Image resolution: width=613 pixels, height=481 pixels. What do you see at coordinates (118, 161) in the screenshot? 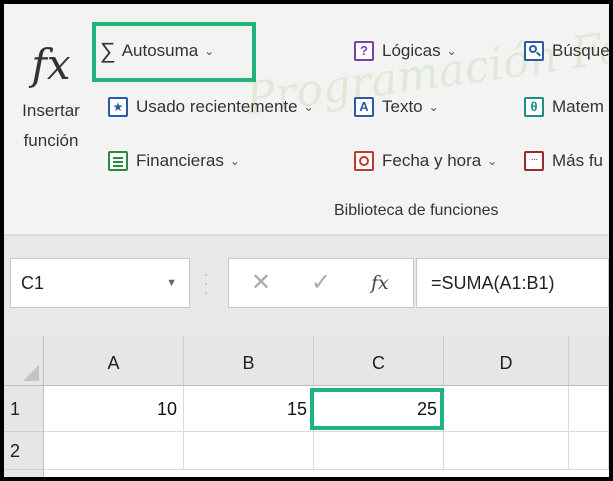
I see `financial-book-icon` at bounding box center [118, 161].